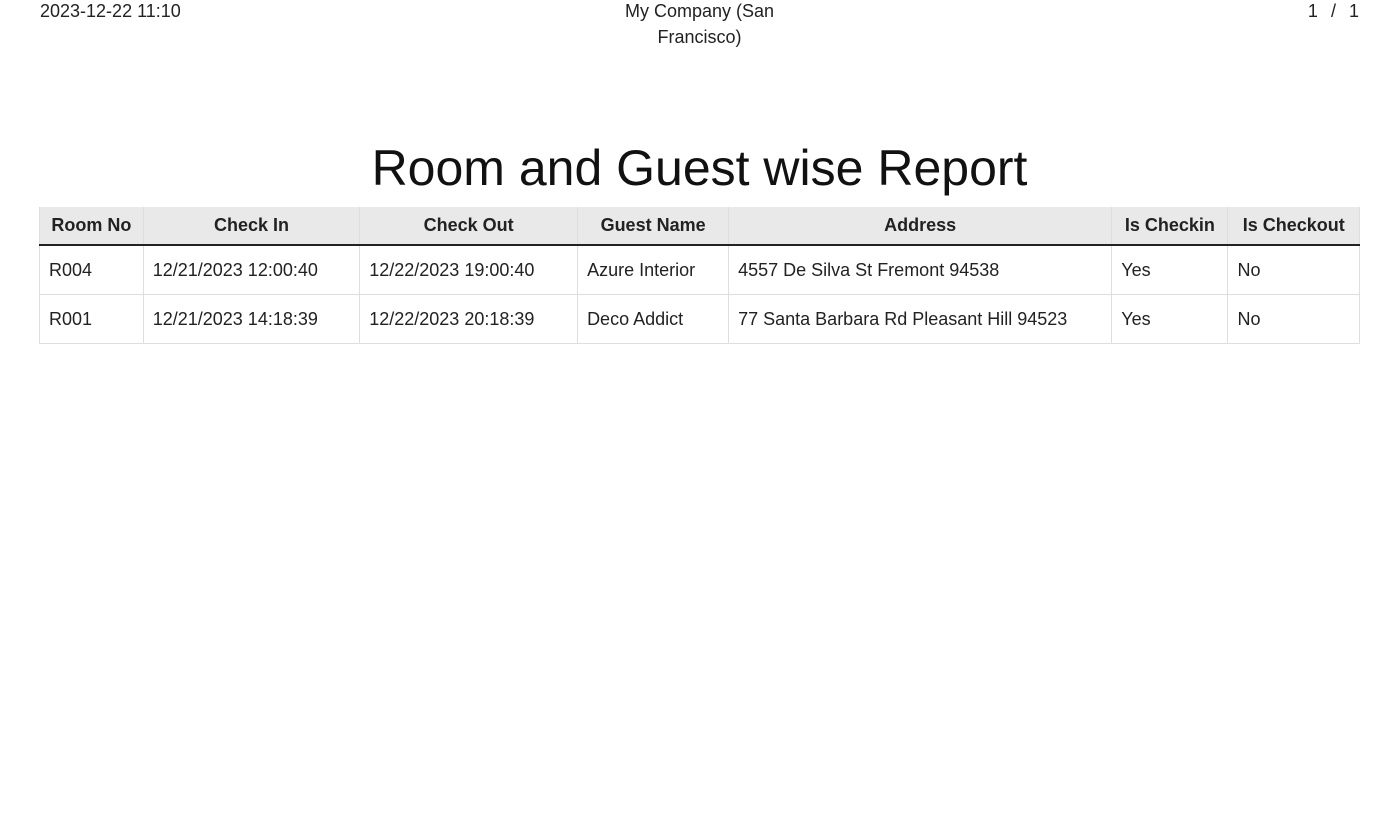  I want to click on report-title: Room and Guest wise Report, so click(699, 168).